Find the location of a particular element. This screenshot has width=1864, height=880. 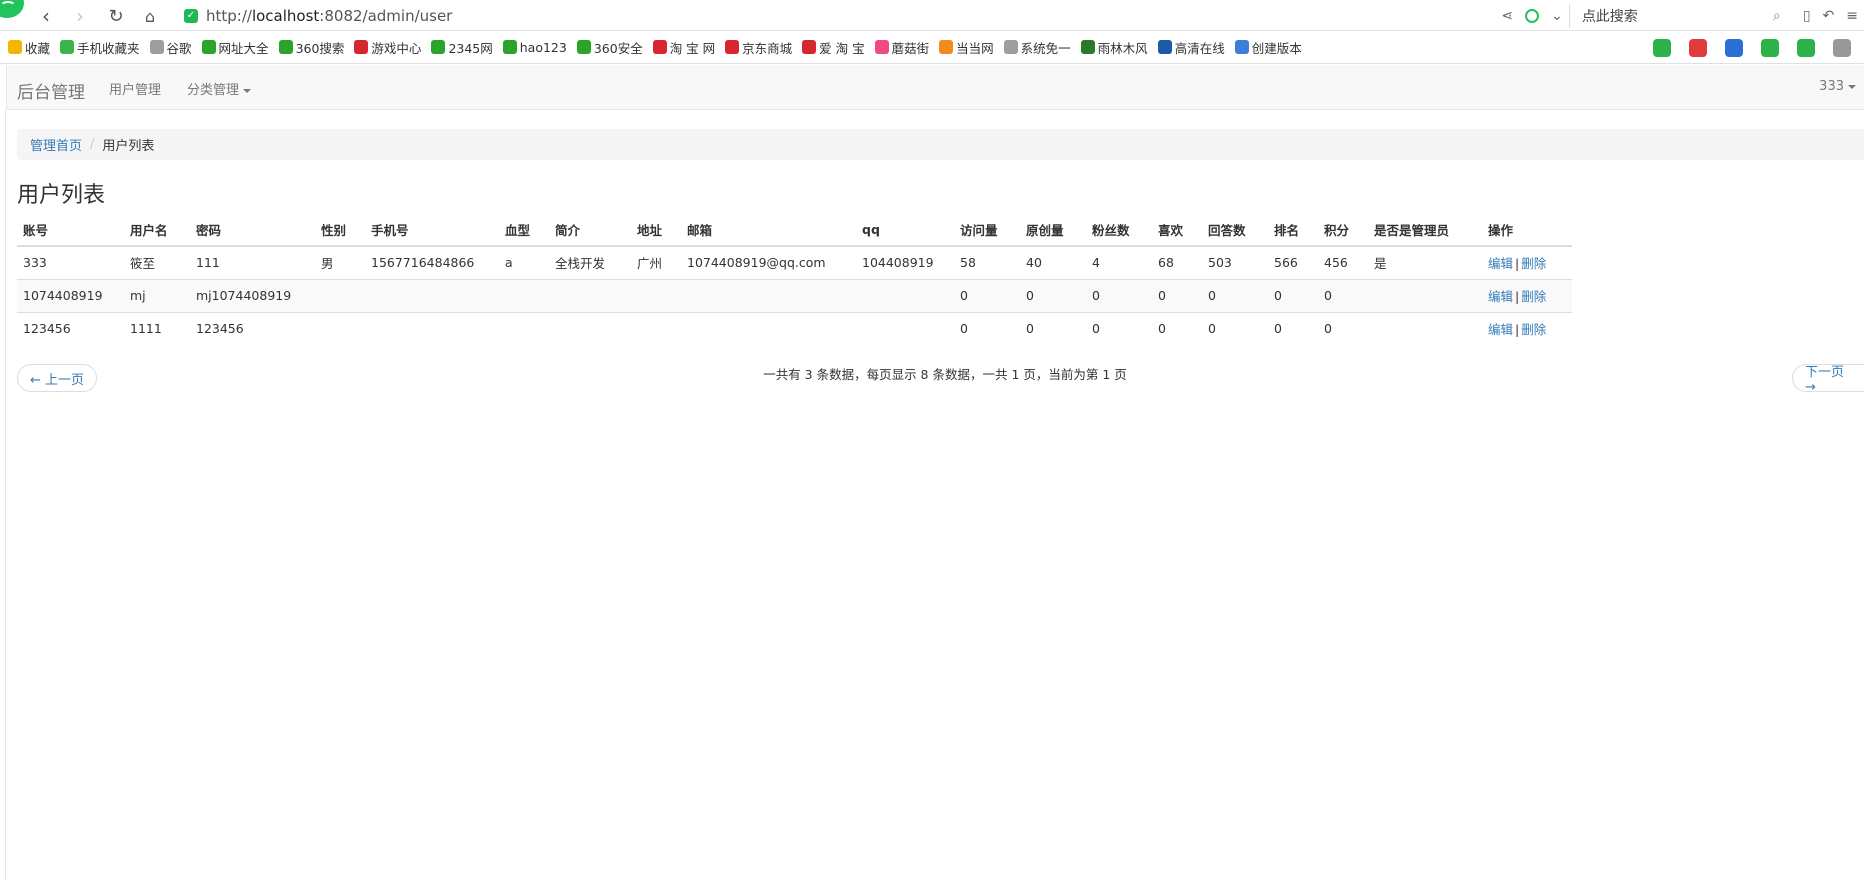

search-input: 点此搜索 ⌕ is located at coordinates (1678, 15).